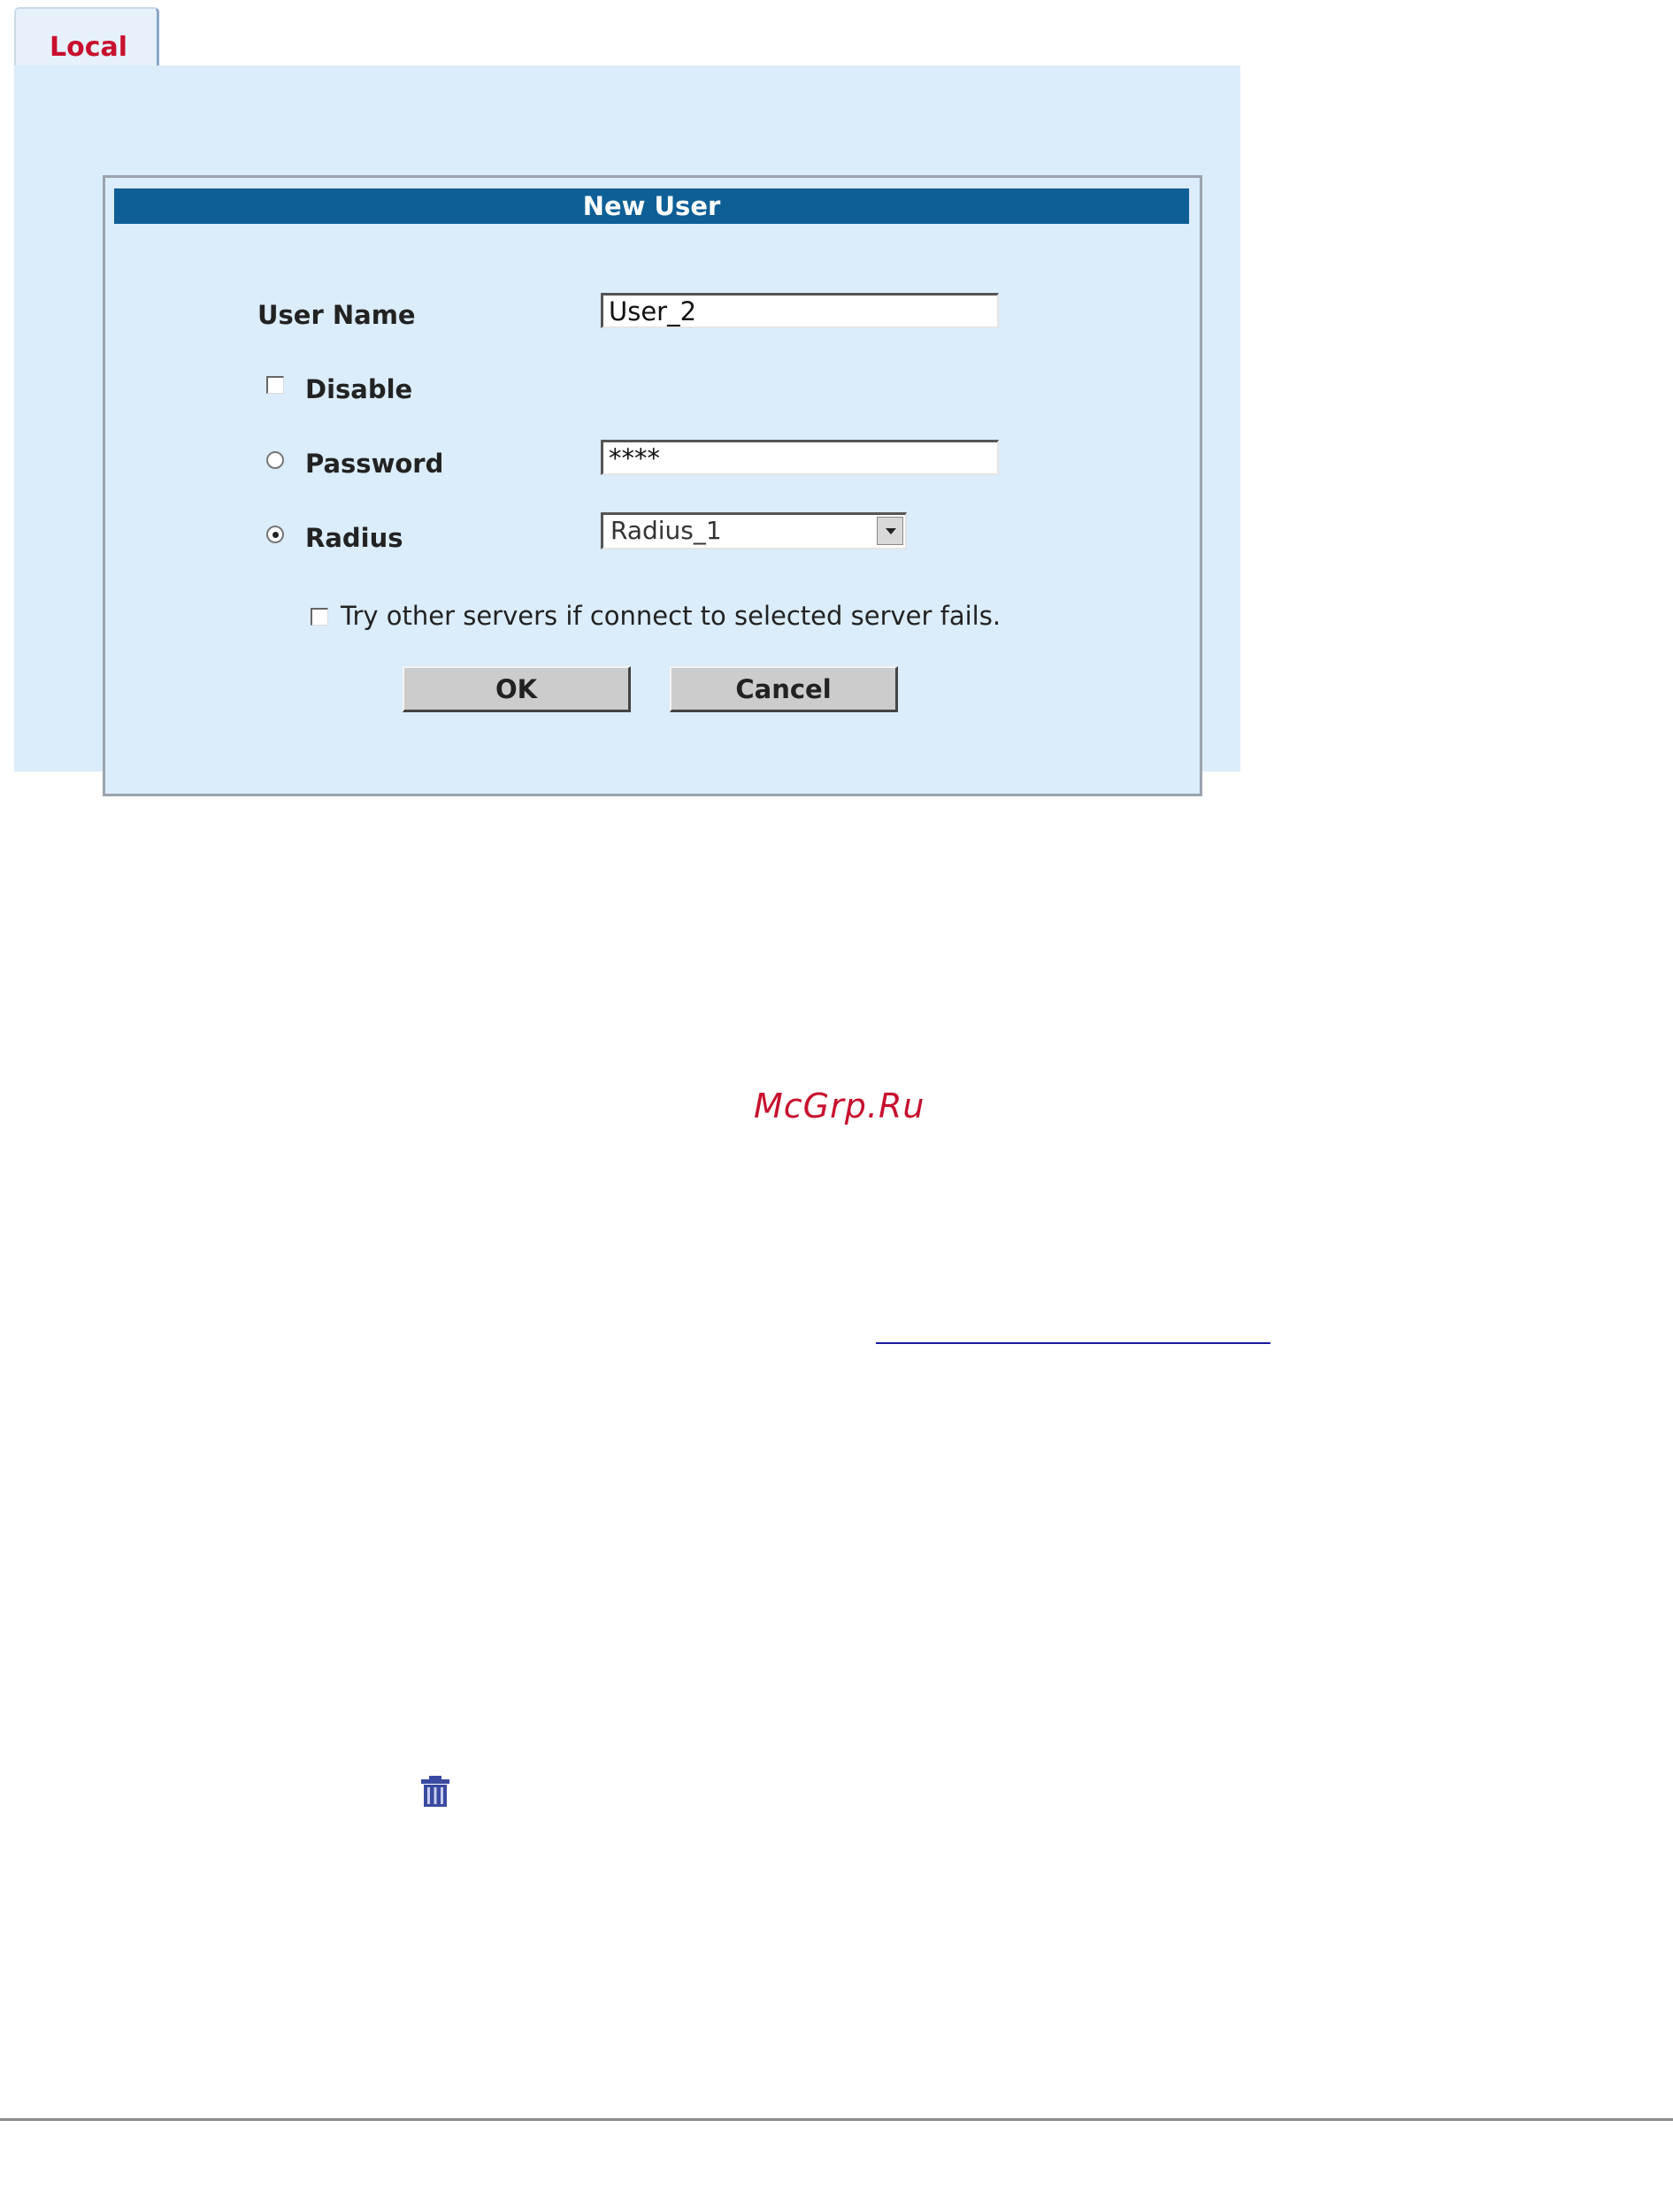  What do you see at coordinates (435, 1792) in the screenshot?
I see `trash-icon` at bounding box center [435, 1792].